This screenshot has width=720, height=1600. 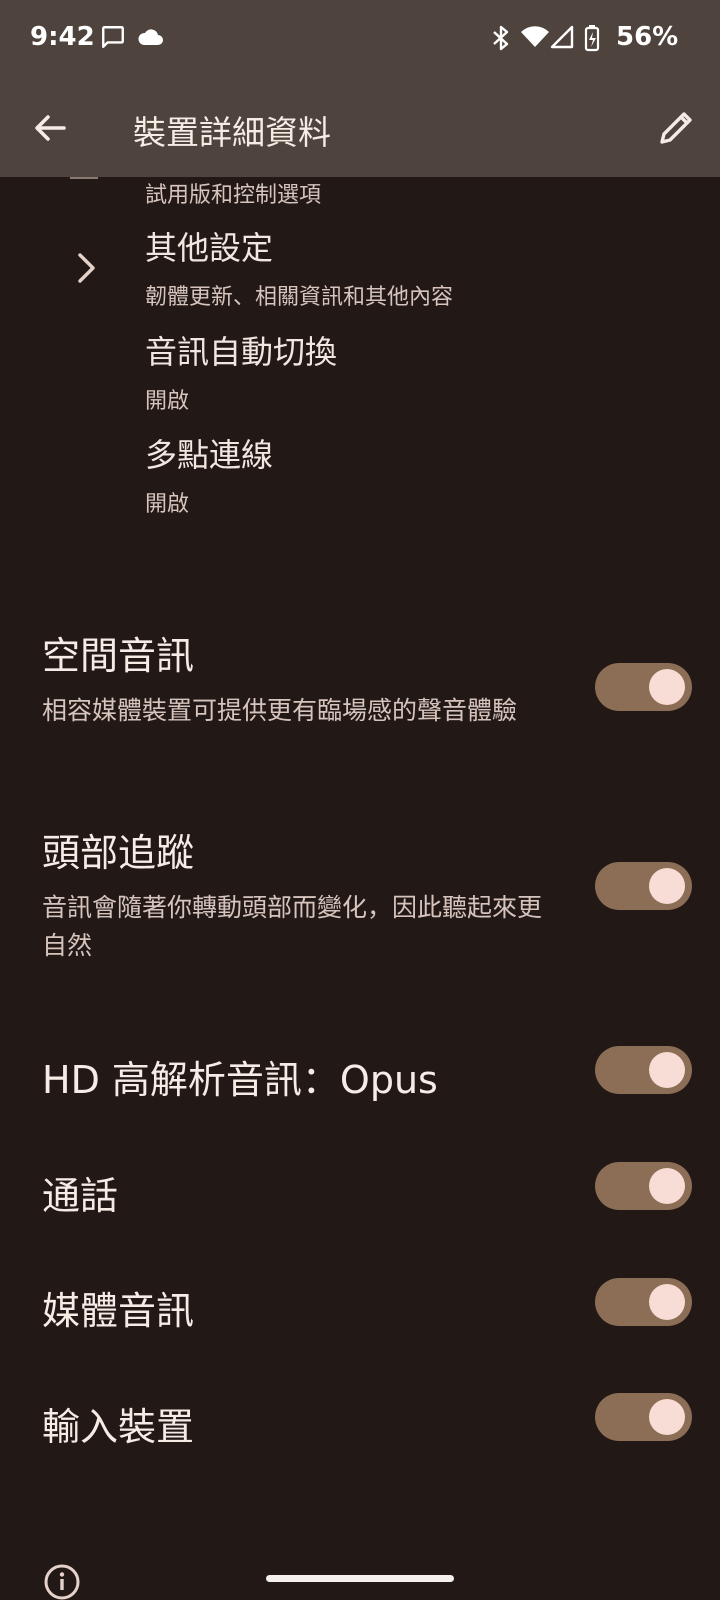 What do you see at coordinates (167, 504) in the screenshot?
I see `multipoint-summary: 開啟` at bounding box center [167, 504].